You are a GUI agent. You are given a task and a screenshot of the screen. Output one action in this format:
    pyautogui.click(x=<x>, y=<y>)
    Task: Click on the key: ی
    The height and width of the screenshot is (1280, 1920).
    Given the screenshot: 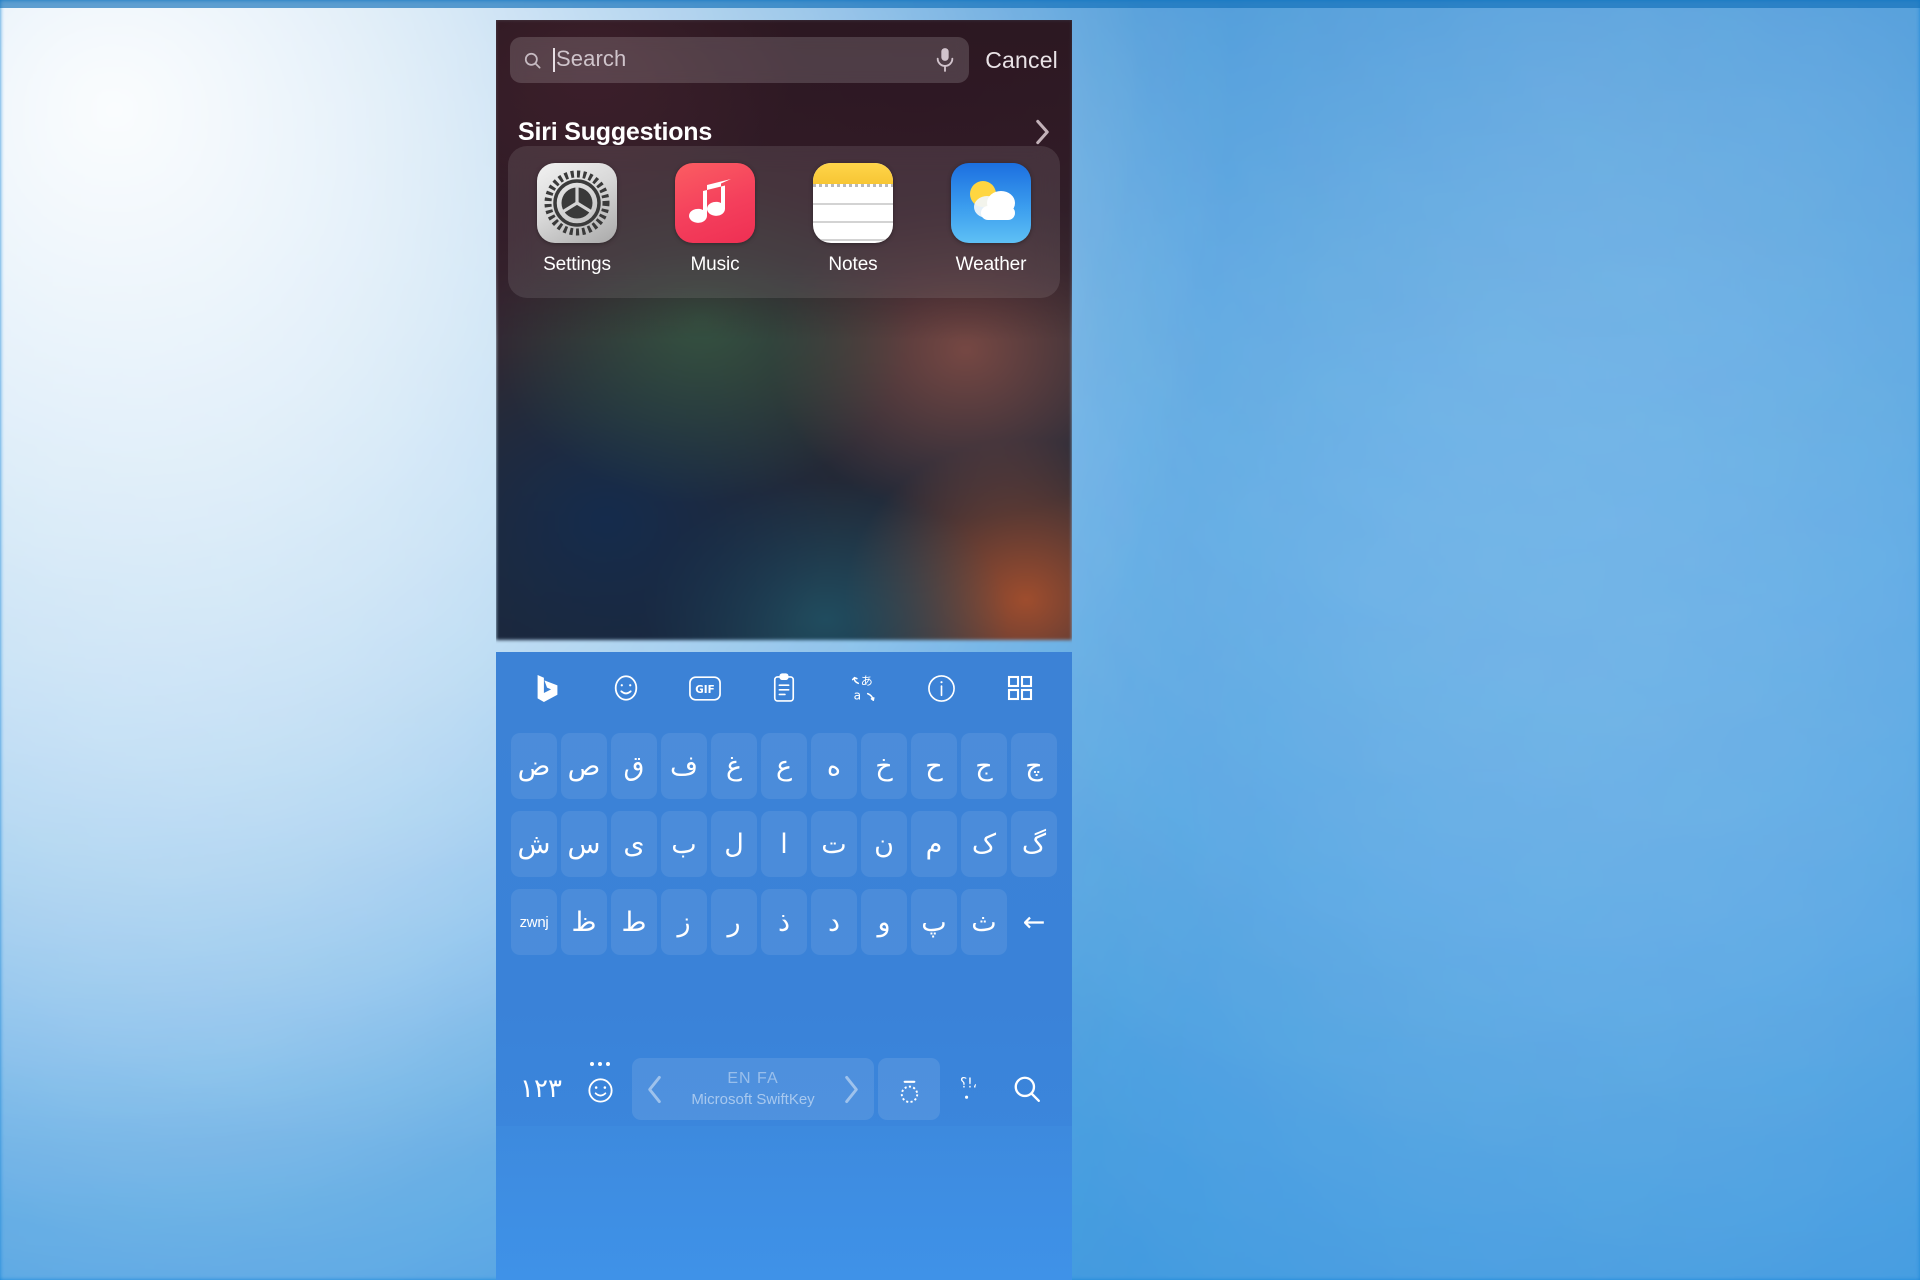 What is the action you would take?
    pyautogui.click(x=634, y=844)
    